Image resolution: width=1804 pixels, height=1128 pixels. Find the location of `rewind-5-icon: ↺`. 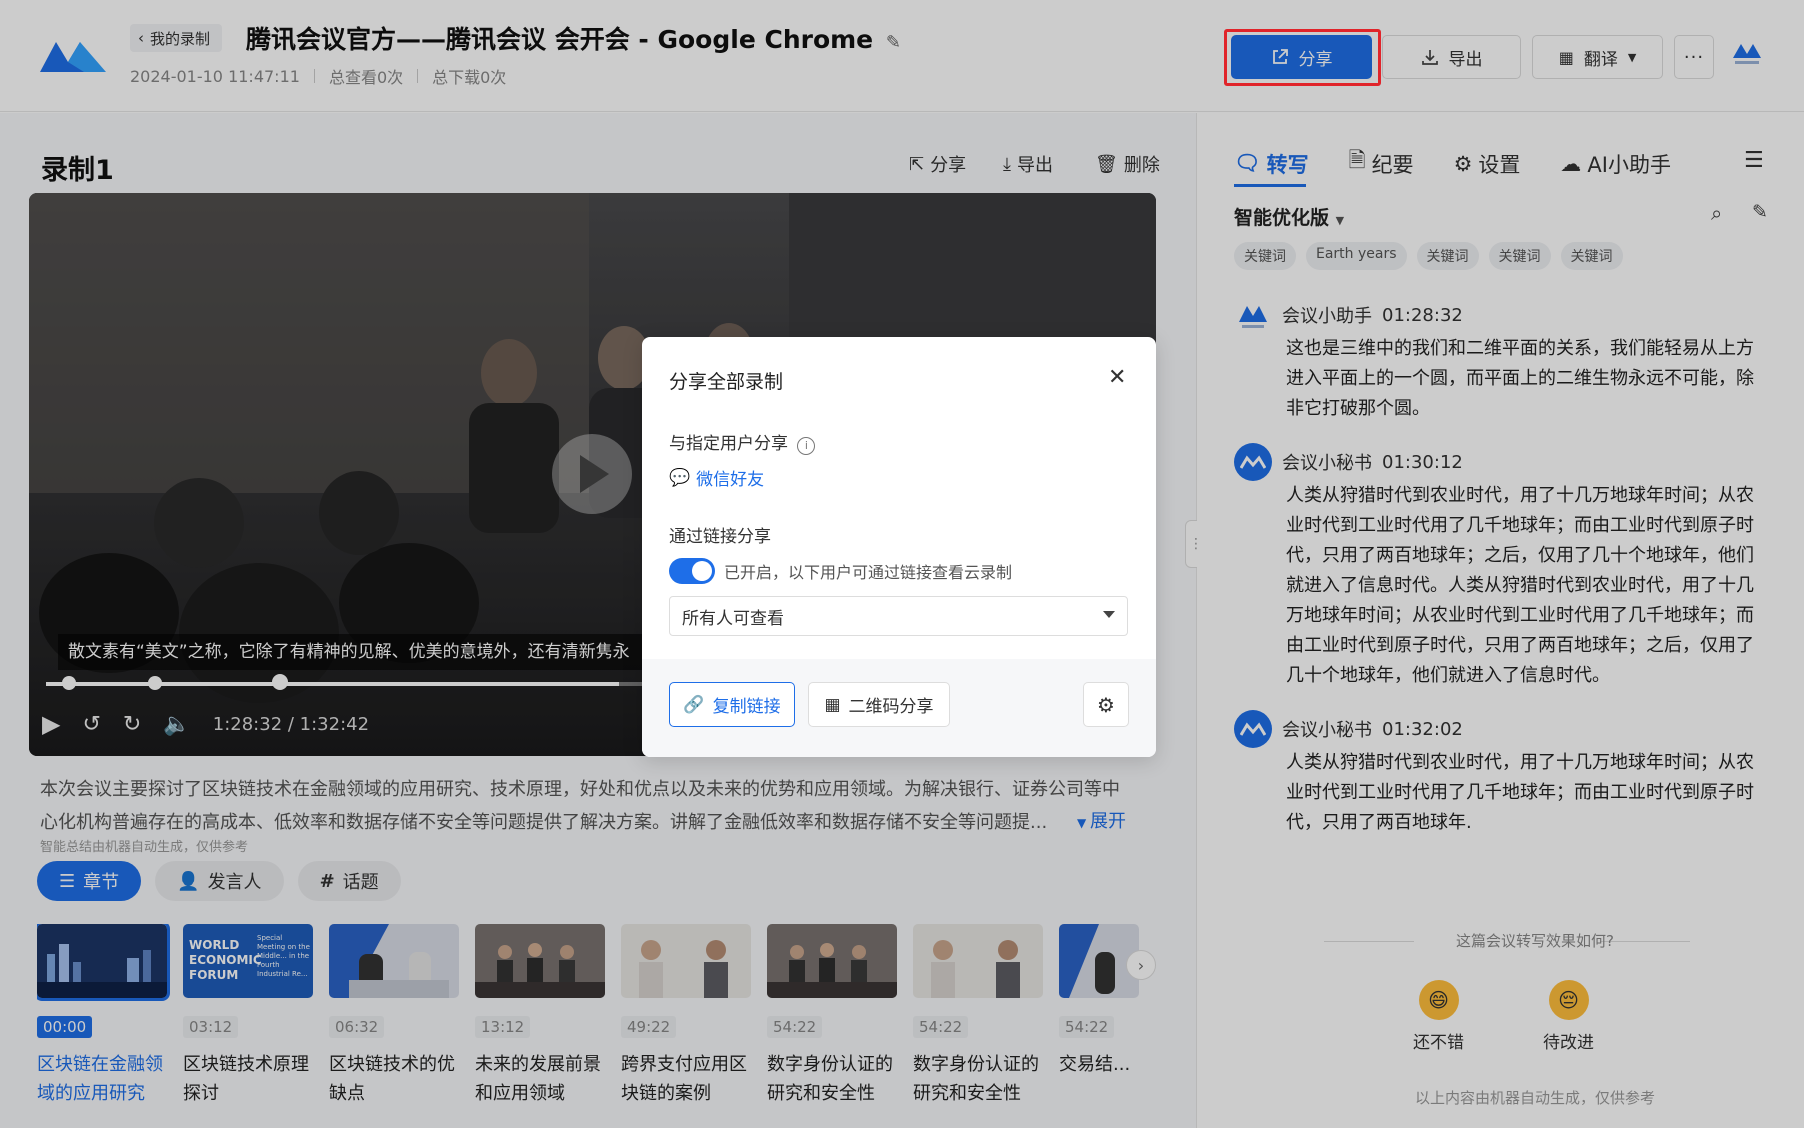

rewind-5-icon: ↺ is located at coordinates (91, 724).